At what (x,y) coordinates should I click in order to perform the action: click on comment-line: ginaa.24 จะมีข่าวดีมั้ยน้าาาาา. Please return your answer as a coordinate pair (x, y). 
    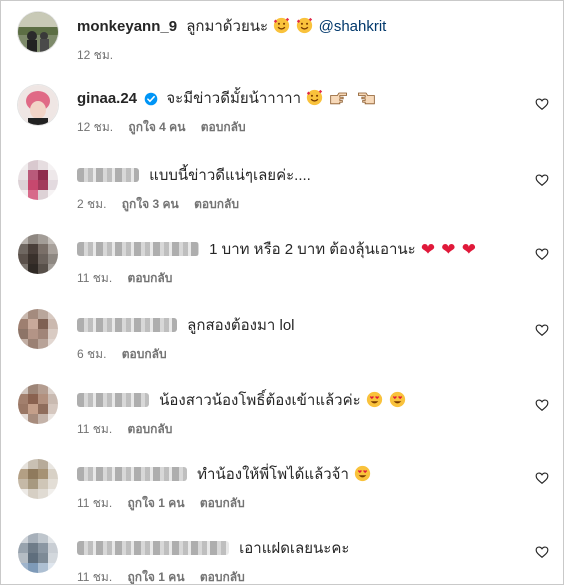
    Looking at the image, I should click on (300, 99).